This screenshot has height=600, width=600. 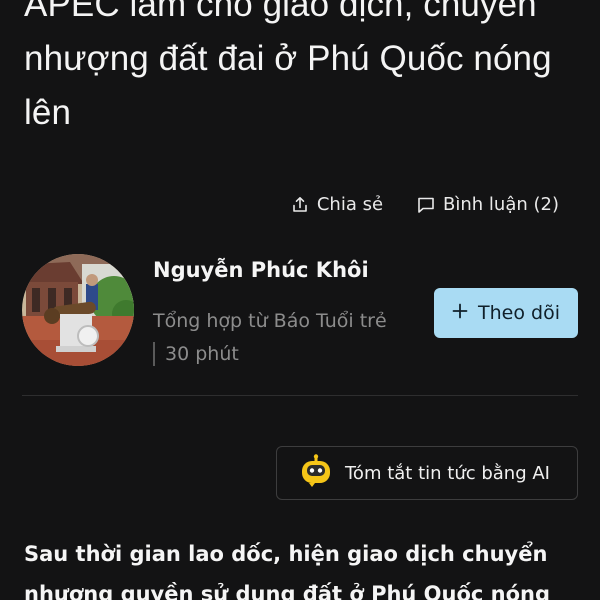 What do you see at coordinates (154, 354) in the screenshot?
I see `separator-bar` at bounding box center [154, 354].